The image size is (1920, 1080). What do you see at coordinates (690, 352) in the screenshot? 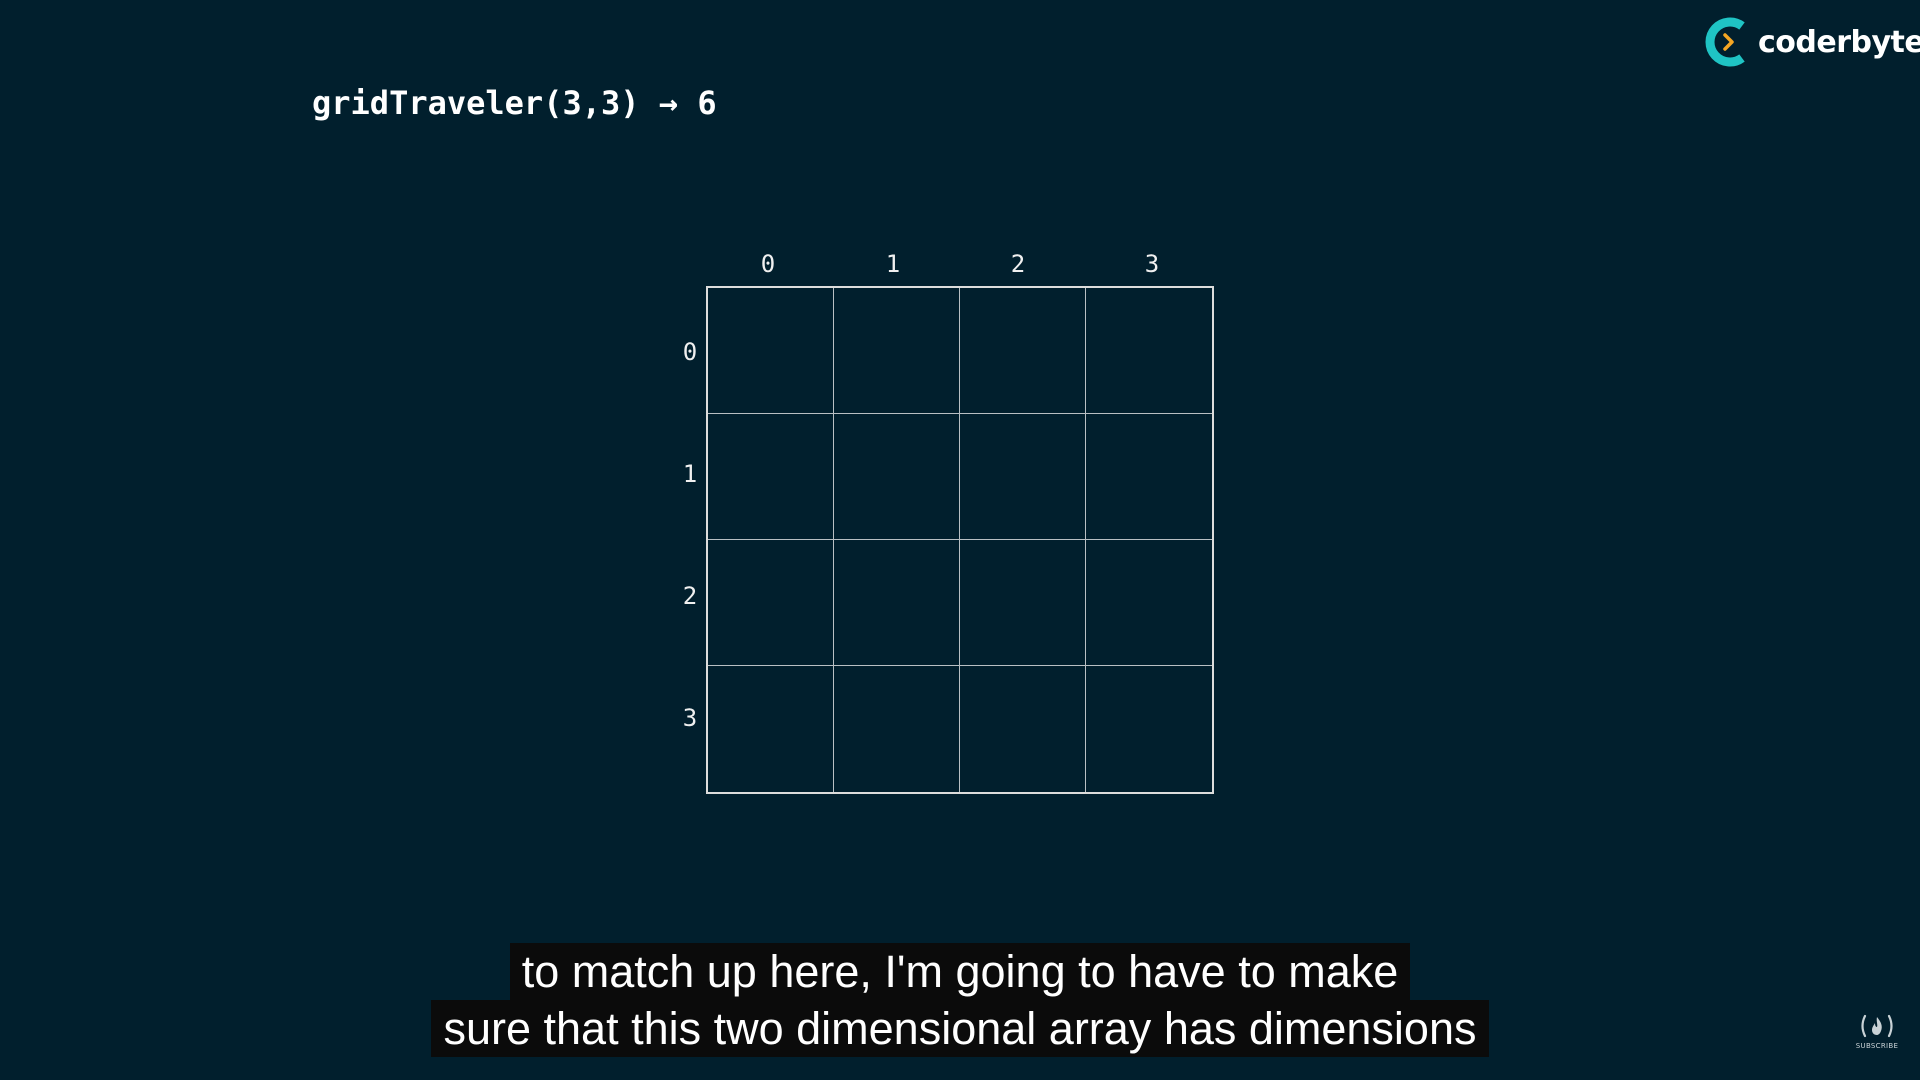
I see `row-label: 0` at bounding box center [690, 352].